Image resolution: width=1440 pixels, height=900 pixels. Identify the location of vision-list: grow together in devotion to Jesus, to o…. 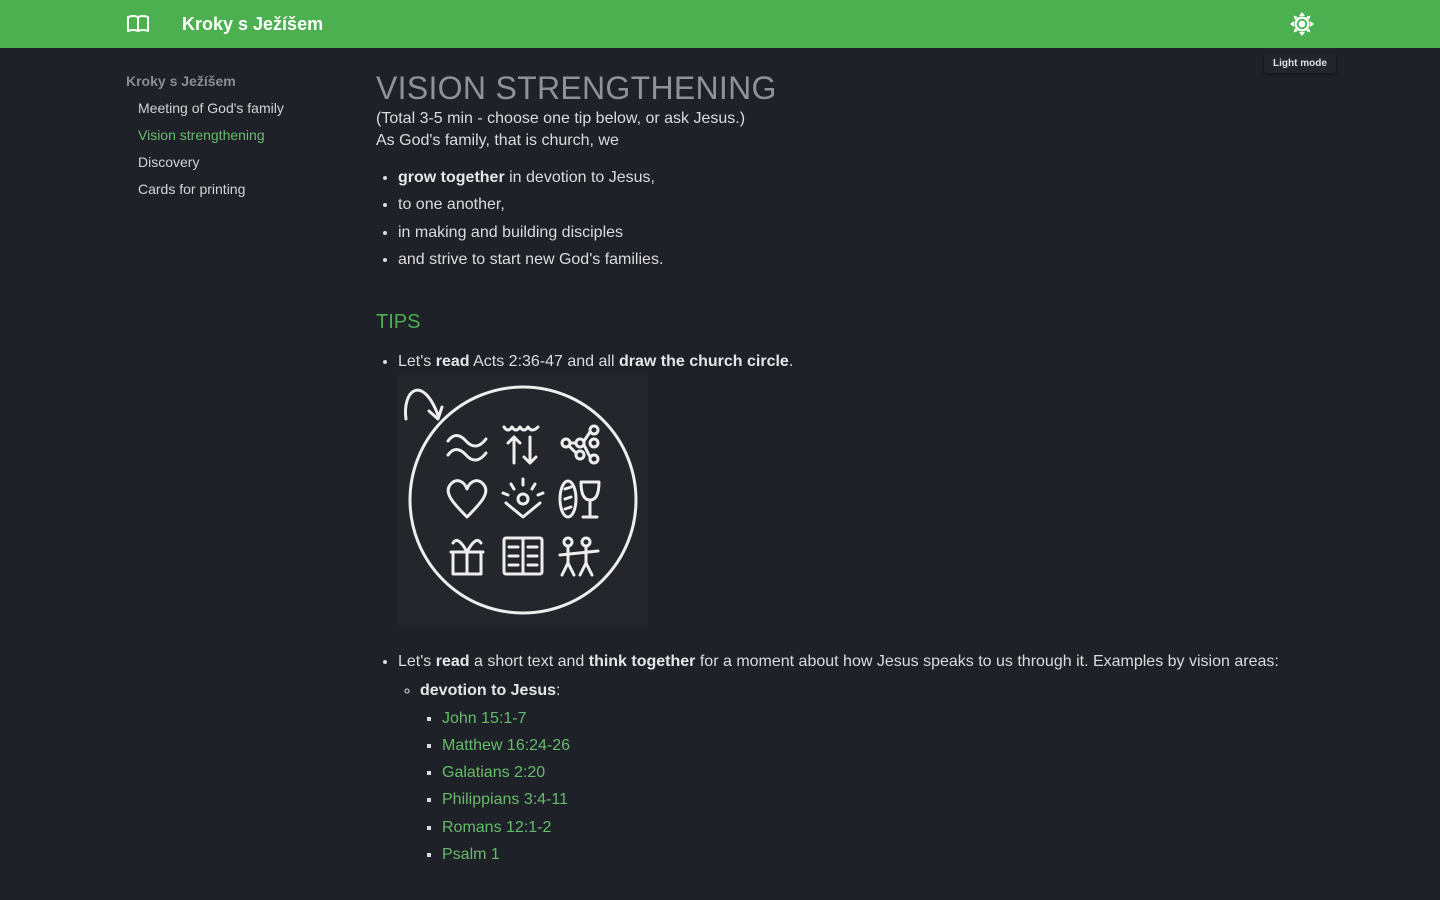
(876, 219).